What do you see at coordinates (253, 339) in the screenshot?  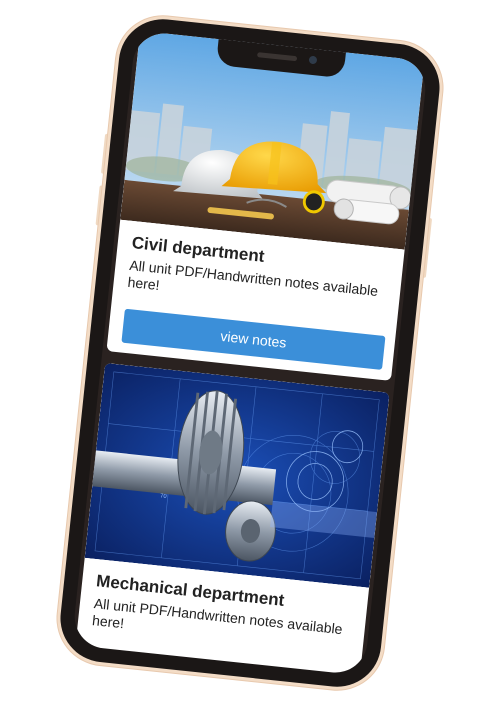 I see `view-notes-button: view notes` at bounding box center [253, 339].